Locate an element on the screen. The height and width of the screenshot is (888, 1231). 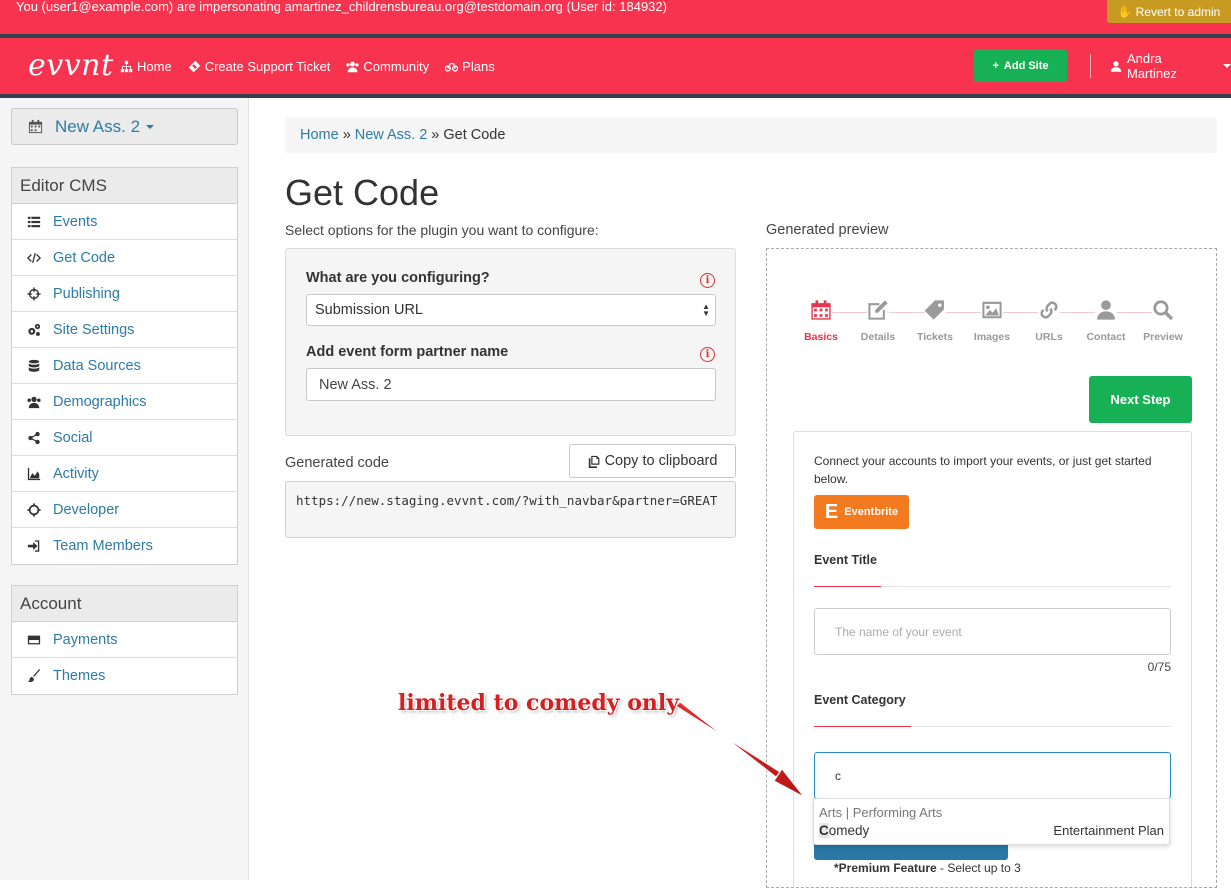
configuring-label: What are you configuring? is located at coordinates (398, 278).